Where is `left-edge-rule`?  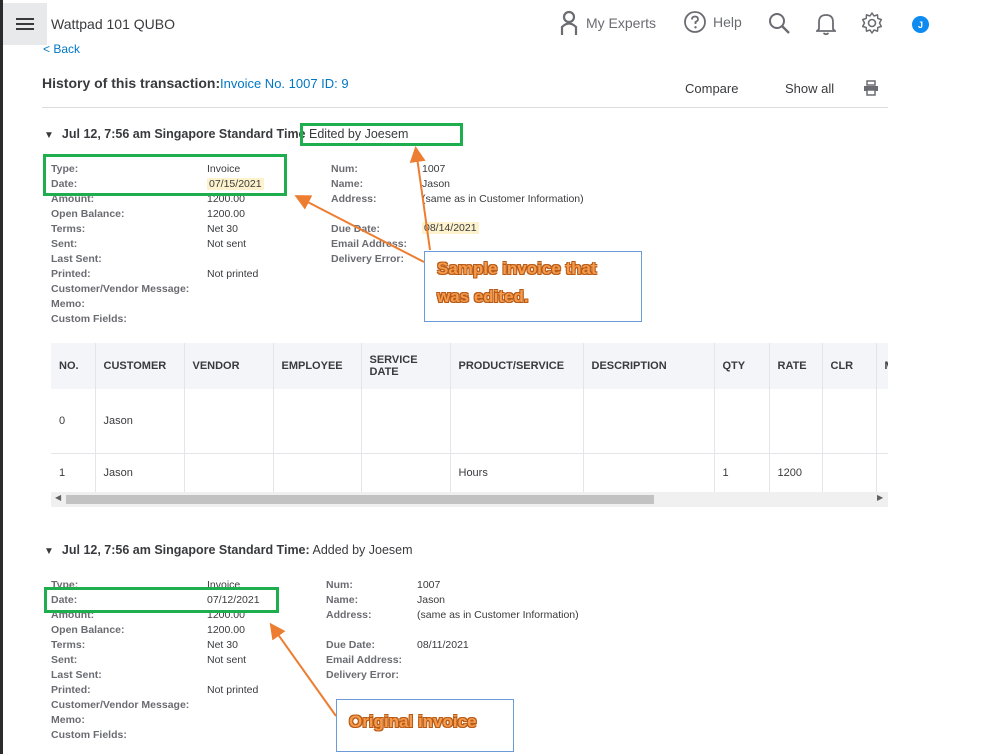
left-edge-rule is located at coordinates (1, 377).